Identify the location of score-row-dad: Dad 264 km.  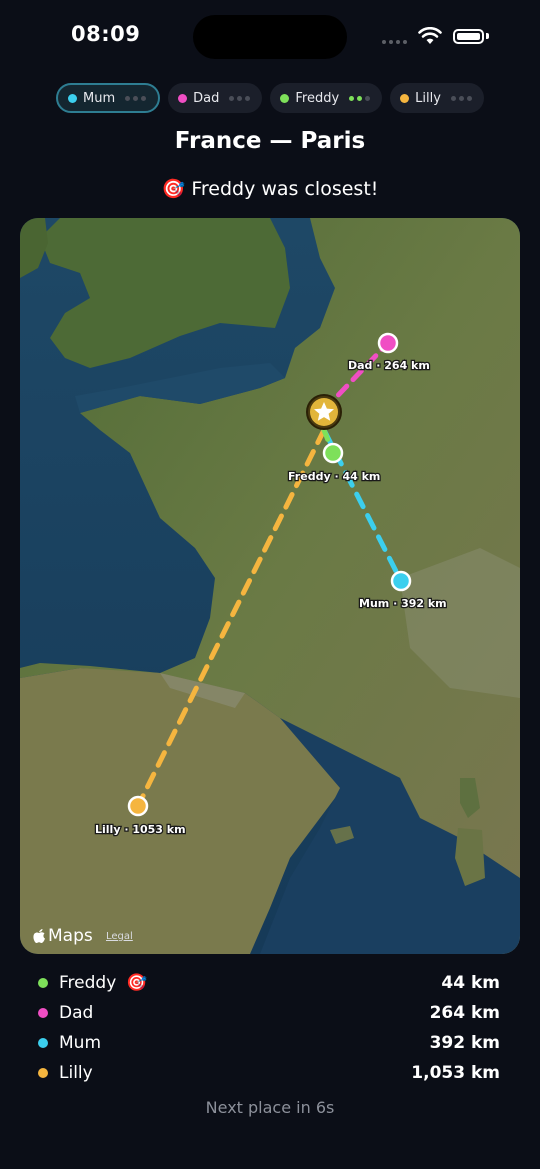
(269, 1013).